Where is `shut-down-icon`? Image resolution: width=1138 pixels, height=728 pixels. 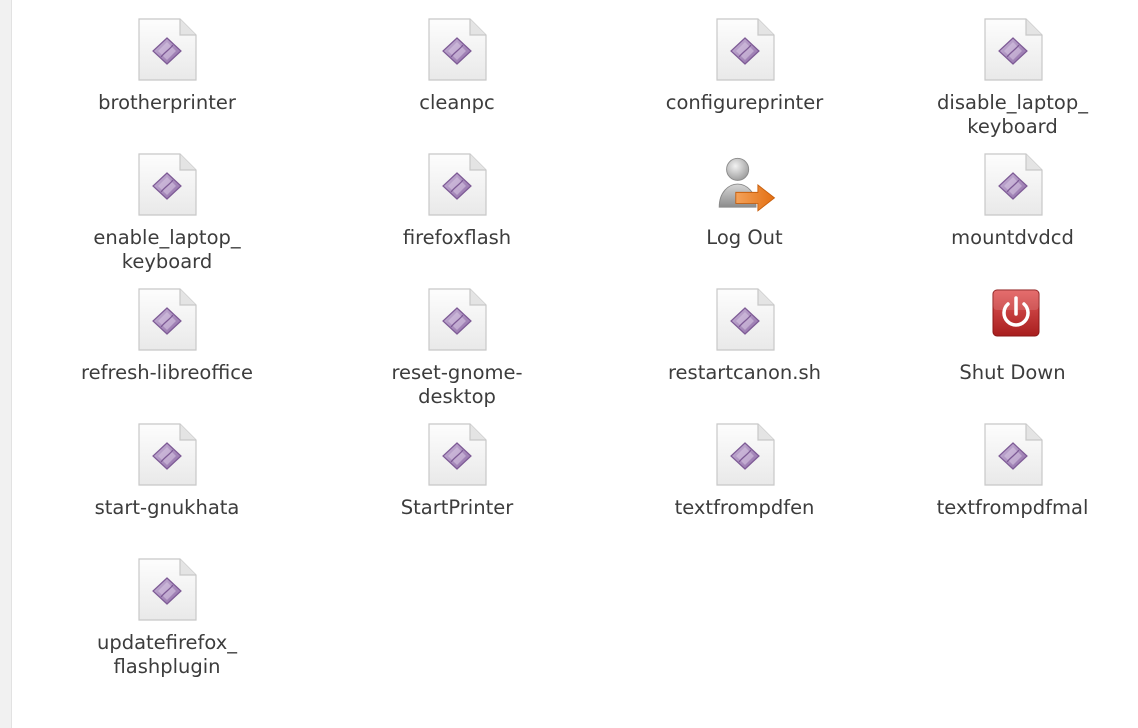
shut-down-icon is located at coordinates (1013, 320).